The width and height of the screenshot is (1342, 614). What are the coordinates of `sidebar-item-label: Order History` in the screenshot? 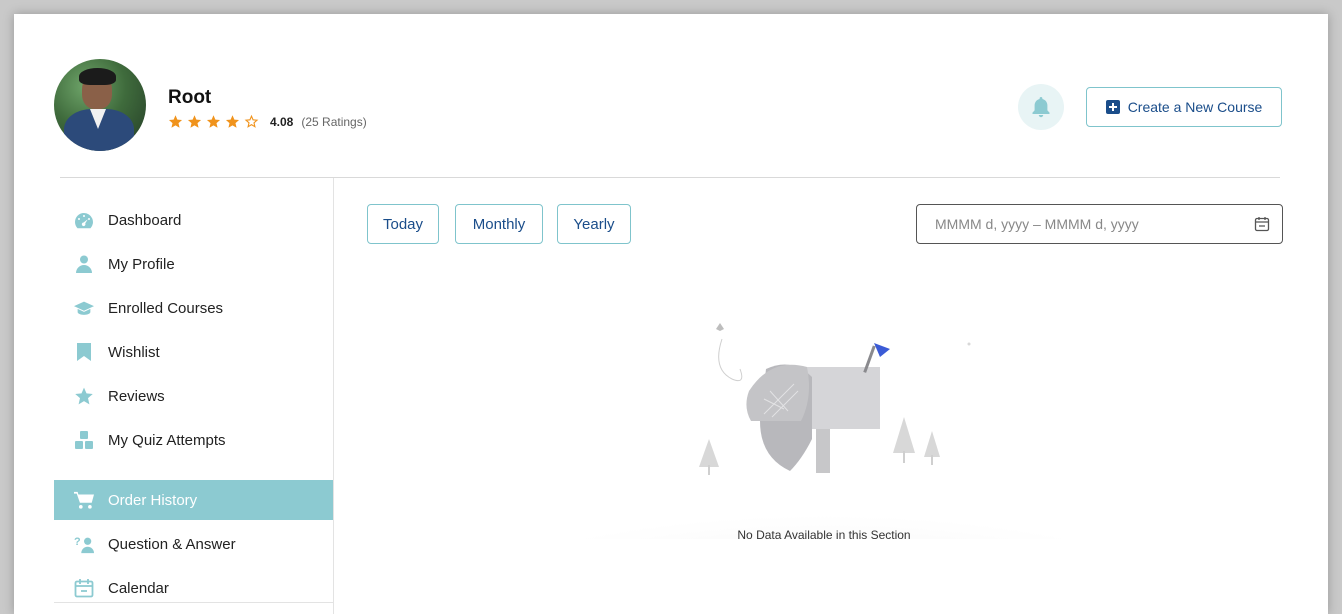 It's located at (153, 500).